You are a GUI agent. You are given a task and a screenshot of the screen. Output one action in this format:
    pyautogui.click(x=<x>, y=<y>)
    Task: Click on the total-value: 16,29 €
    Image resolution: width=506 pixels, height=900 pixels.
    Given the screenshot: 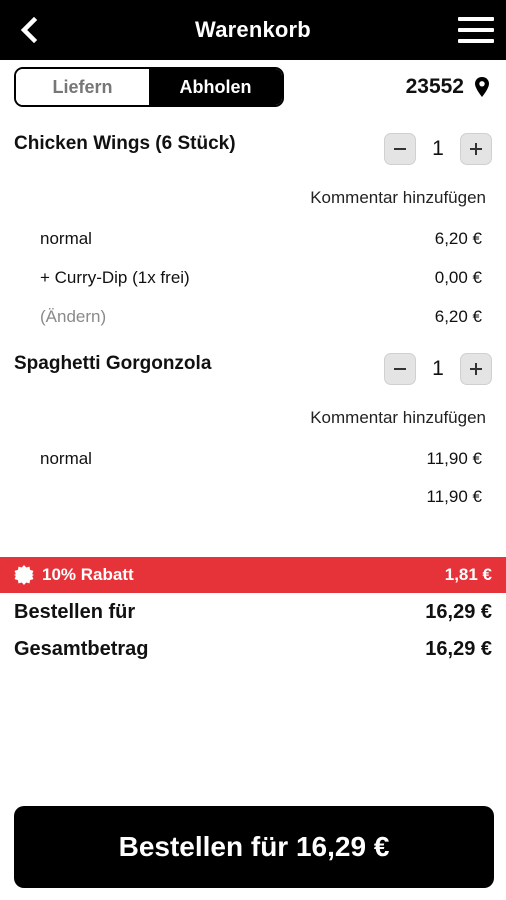 What is the action you would take?
    pyautogui.click(x=458, y=649)
    